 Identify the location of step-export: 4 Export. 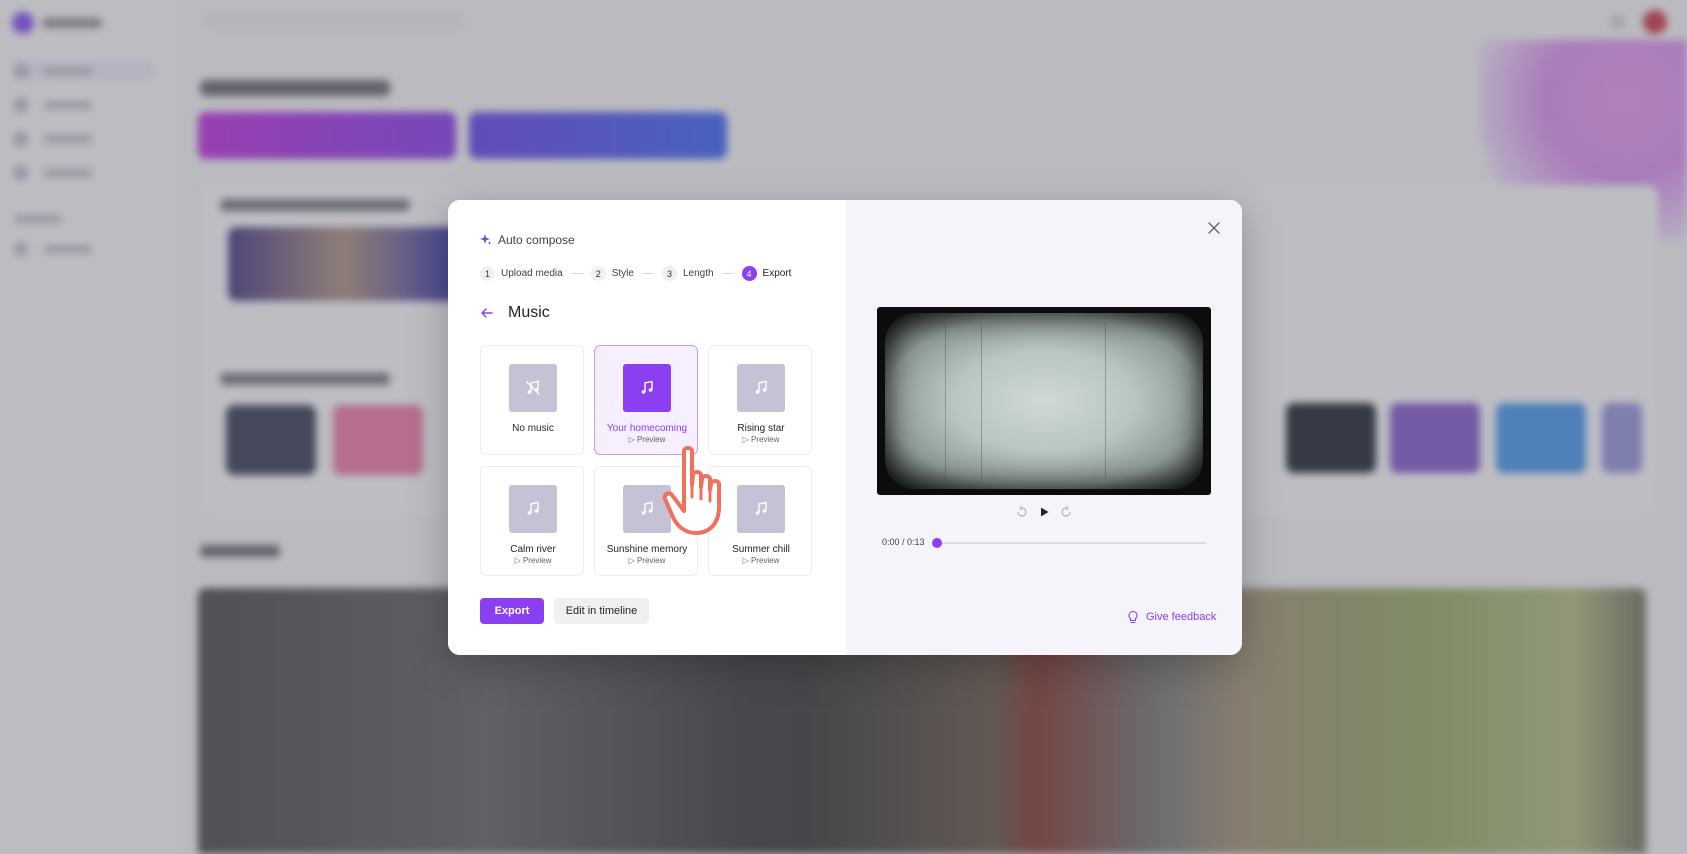
(766, 273).